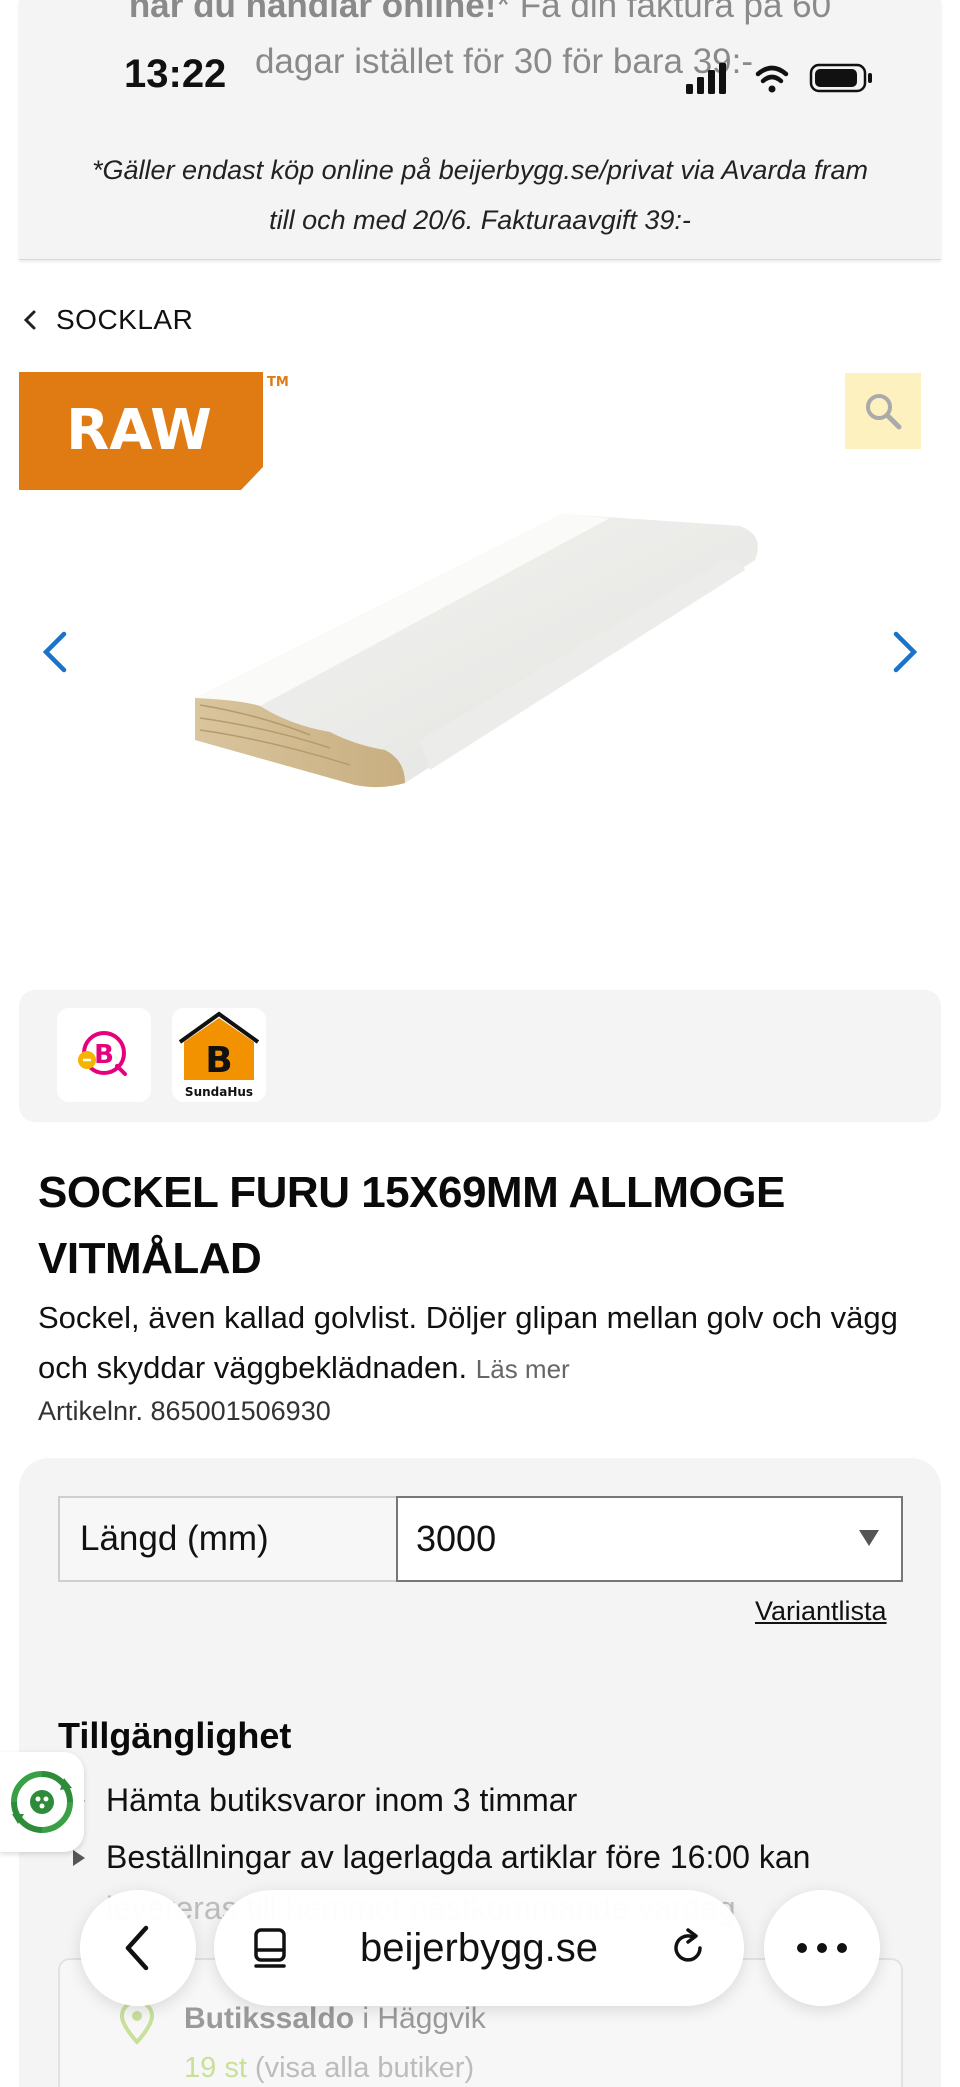 Image resolution: width=960 pixels, height=2087 pixels. What do you see at coordinates (706, 78) in the screenshot?
I see `cellular-signal-icon` at bounding box center [706, 78].